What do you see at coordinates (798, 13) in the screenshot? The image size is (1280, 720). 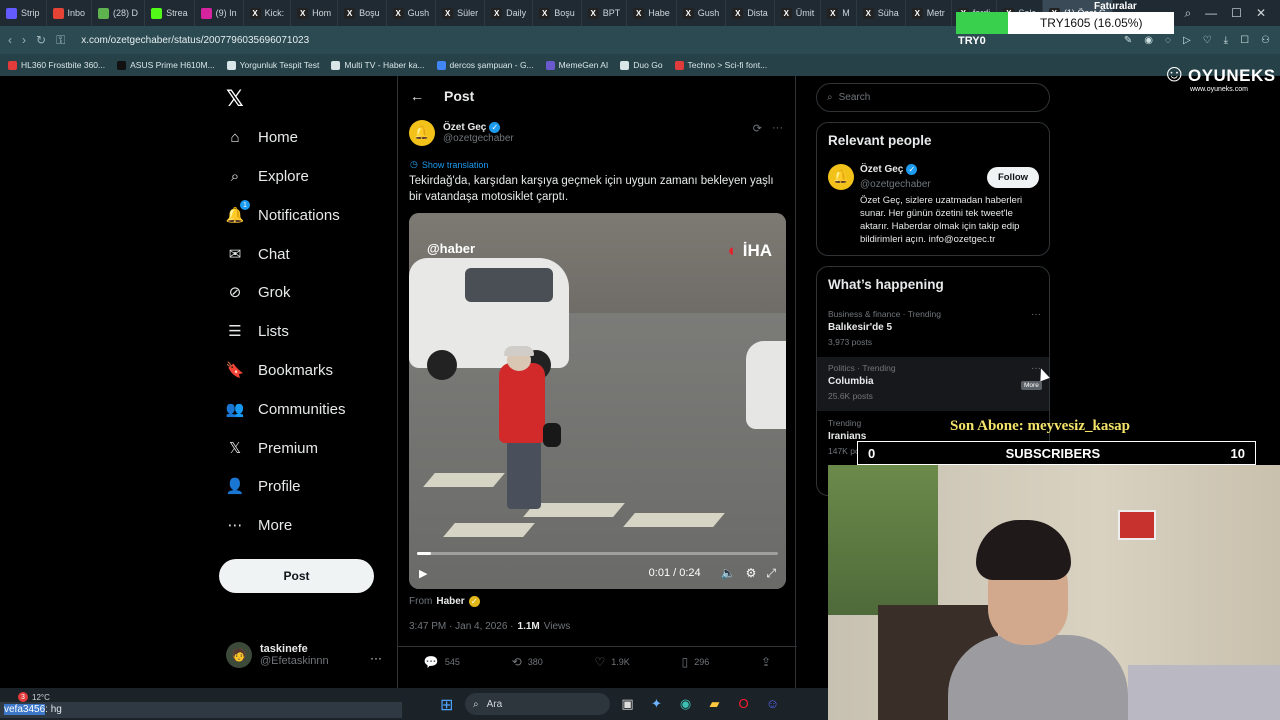 I see `browser-tab: X Ümit` at bounding box center [798, 13].